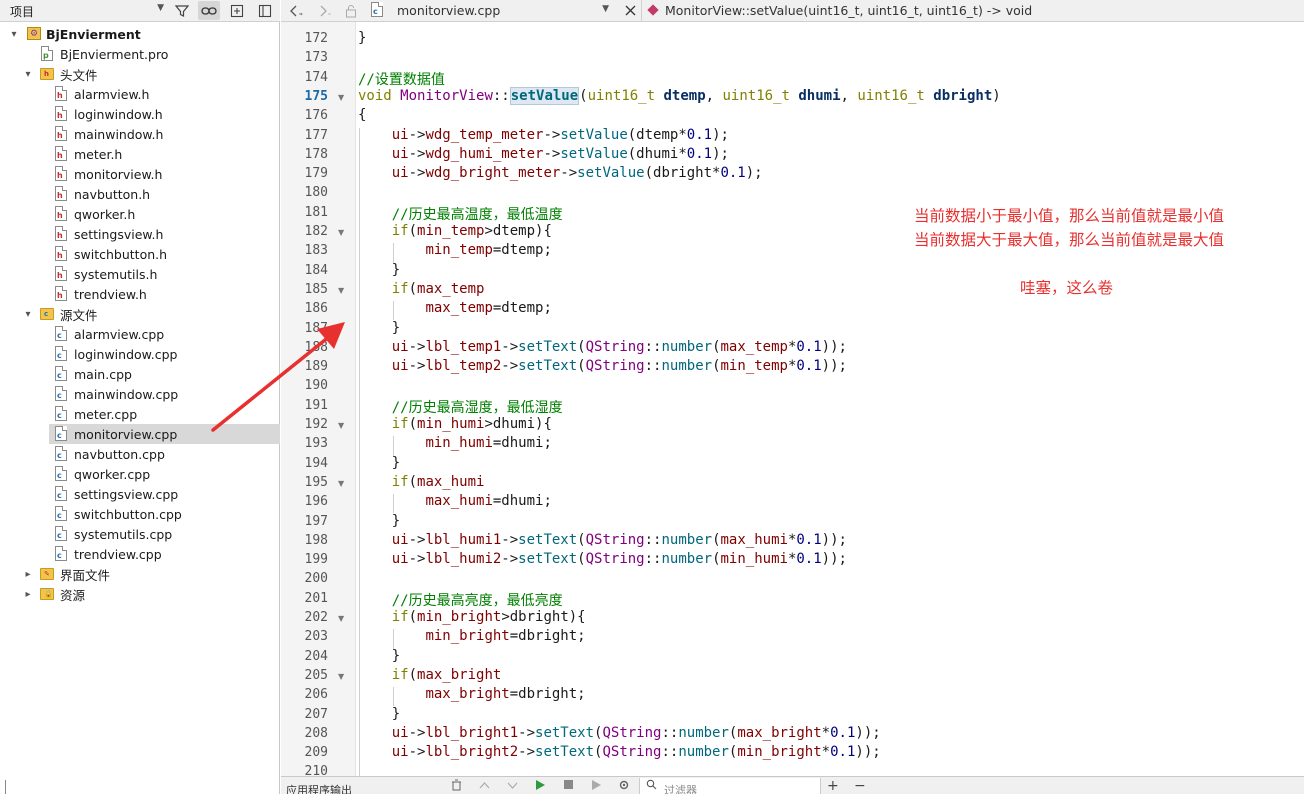  What do you see at coordinates (237, 10) in the screenshot?
I see `add-split-icon` at bounding box center [237, 10].